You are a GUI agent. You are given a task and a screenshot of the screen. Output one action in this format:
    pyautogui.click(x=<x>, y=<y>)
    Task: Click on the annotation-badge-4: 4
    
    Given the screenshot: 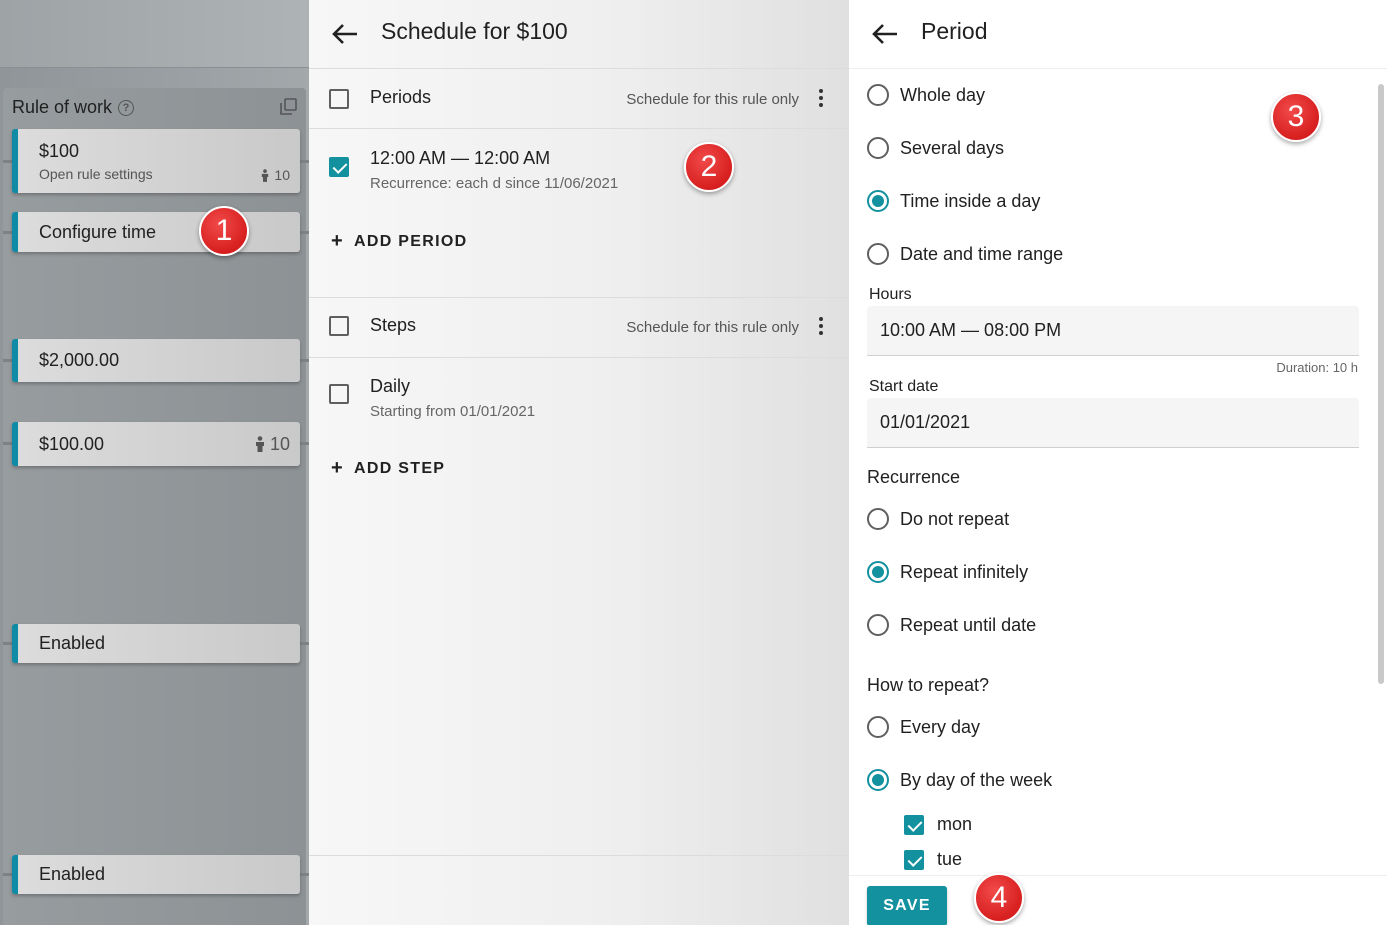 What is the action you would take?
    pyautogui.click(x=999, y=898)
    